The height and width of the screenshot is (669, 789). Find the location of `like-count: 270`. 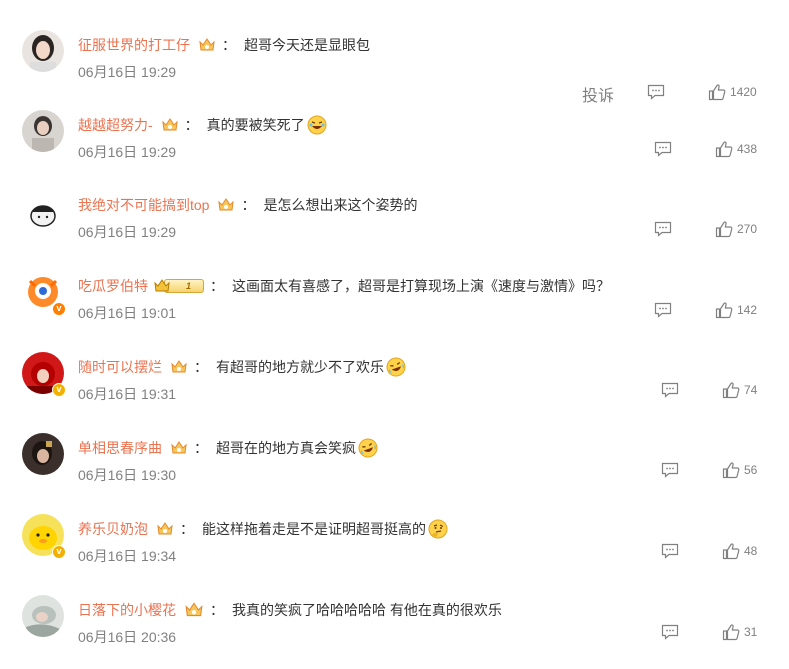

like-count: 270 is located at coordinates (747, 229).